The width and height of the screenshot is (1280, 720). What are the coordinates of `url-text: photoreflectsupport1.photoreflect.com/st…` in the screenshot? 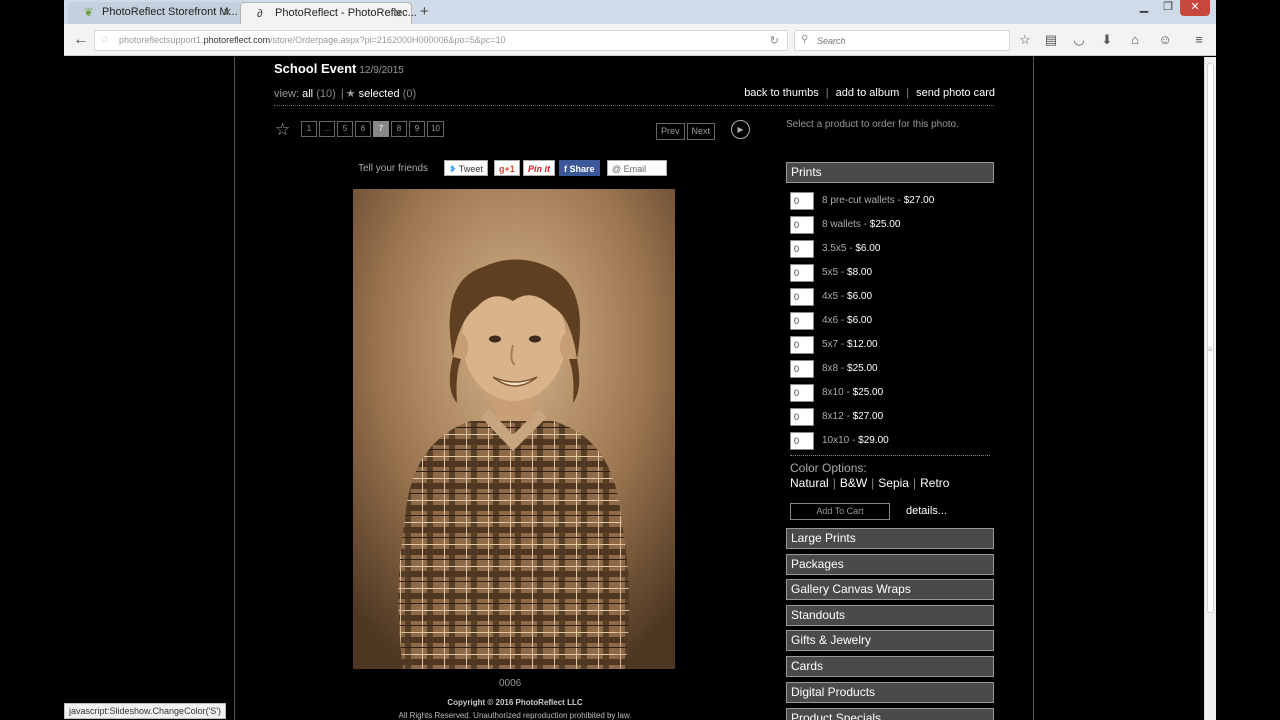 It's located at (312, 40).